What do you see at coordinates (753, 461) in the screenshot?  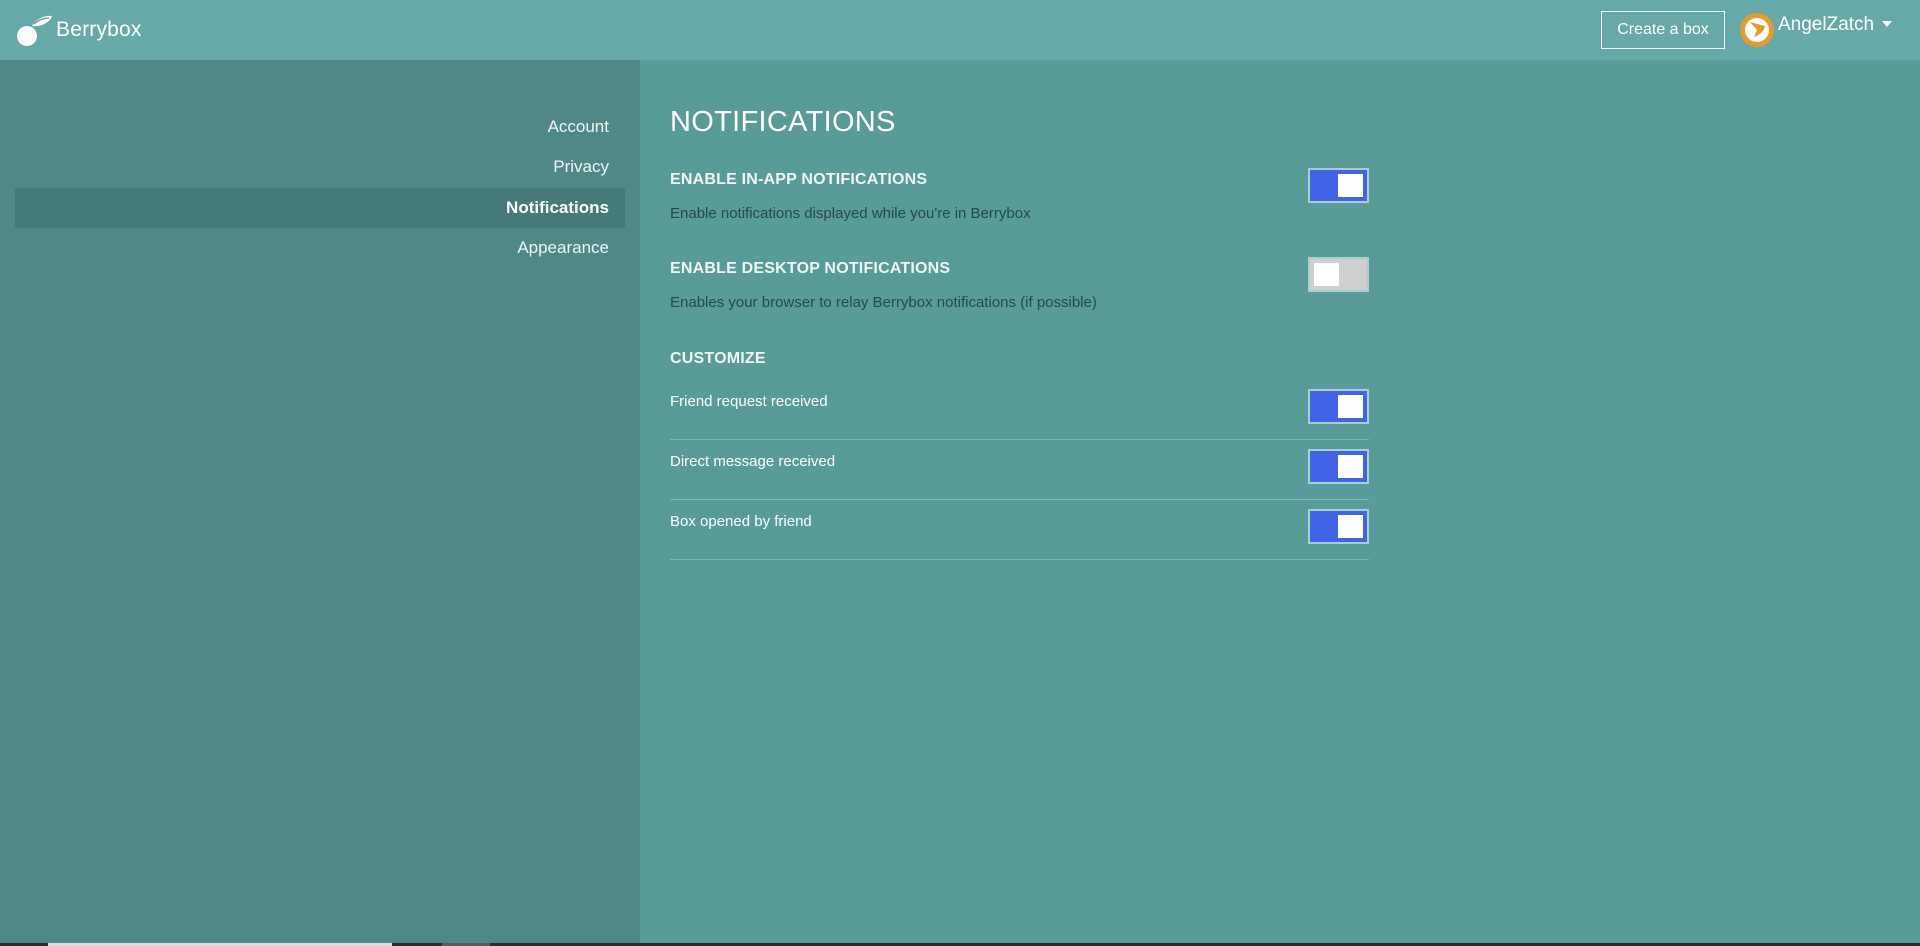 I see `direct-message-label: Direct message received` at bounding box center [753, 461].